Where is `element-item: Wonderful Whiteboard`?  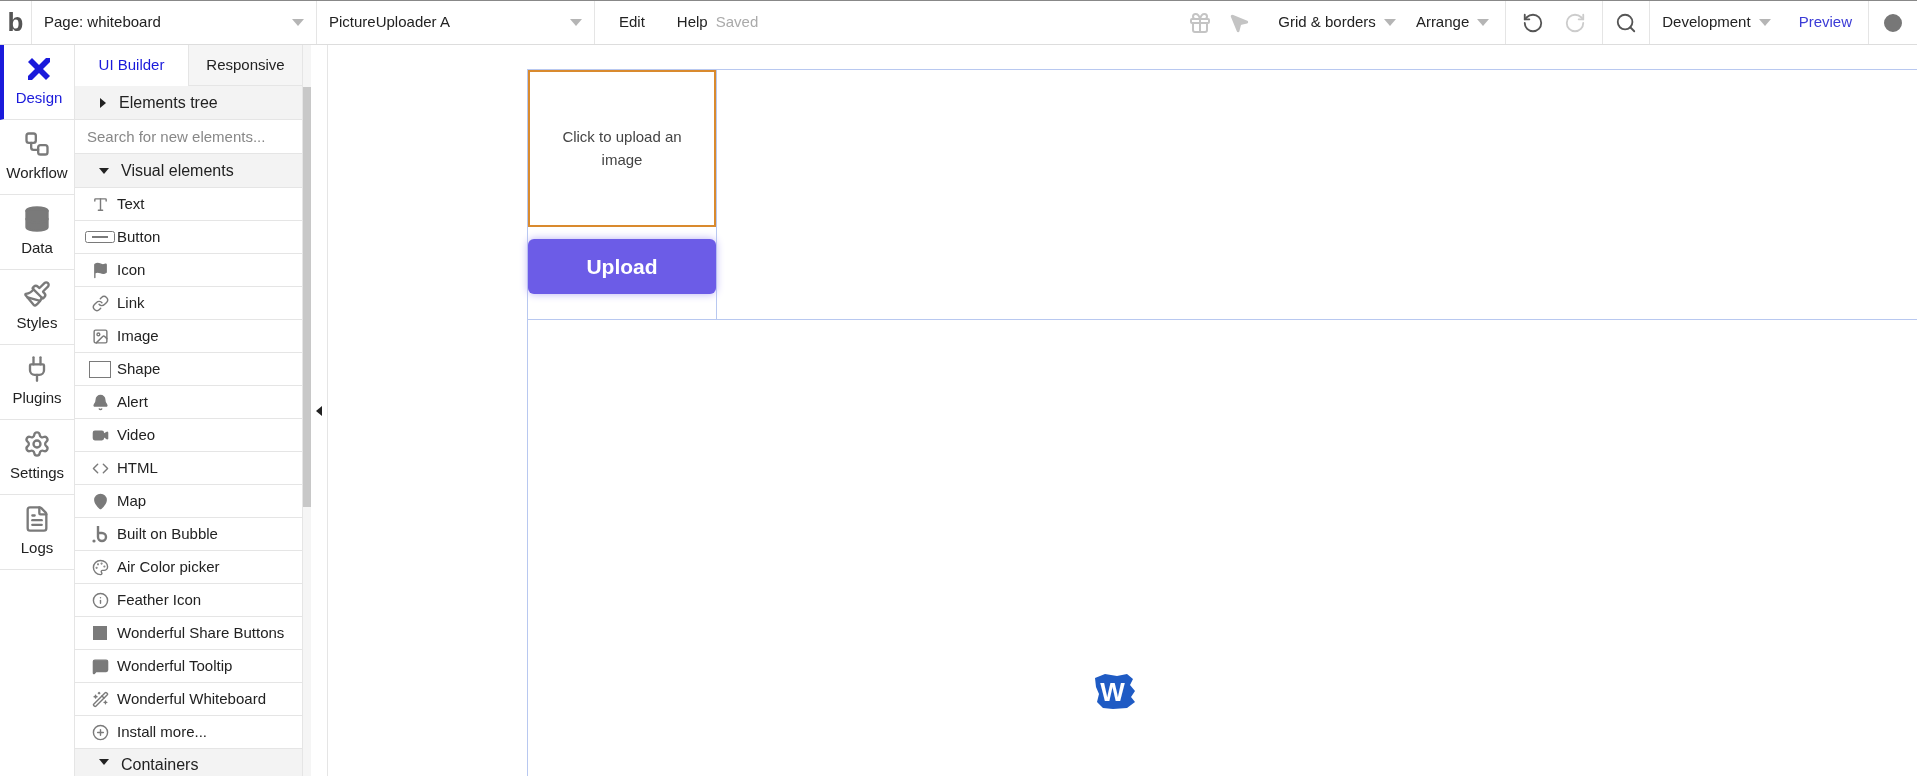
element-item: Wonderful Whiteboard is located at coordinates (188, 699).